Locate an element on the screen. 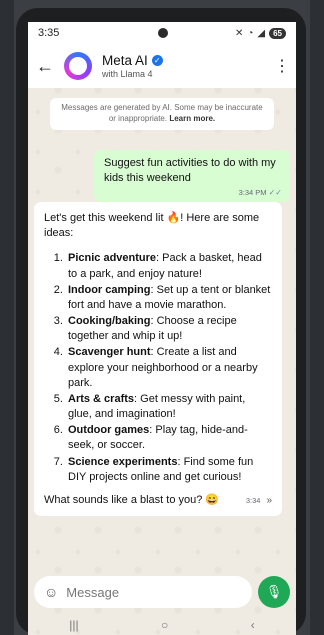 The image size is (324, 635). message-input-pill: ☺ is located at coordinates (143, 592).